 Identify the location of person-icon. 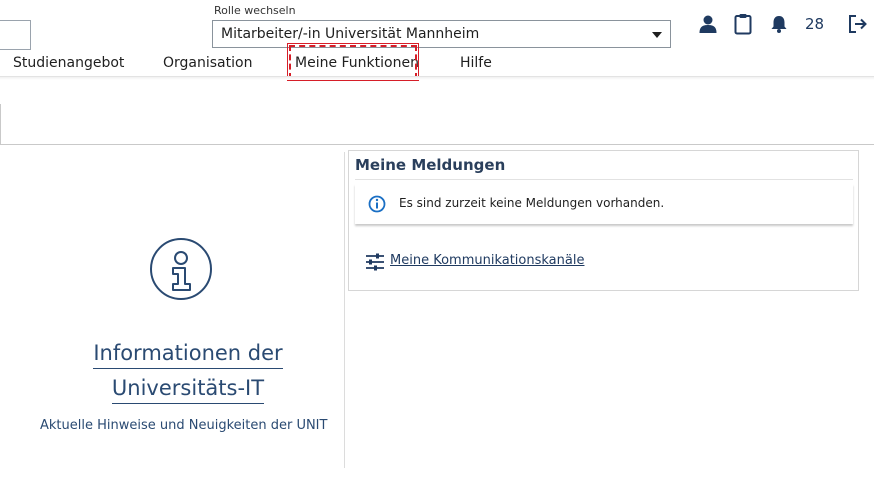
(708, 24).